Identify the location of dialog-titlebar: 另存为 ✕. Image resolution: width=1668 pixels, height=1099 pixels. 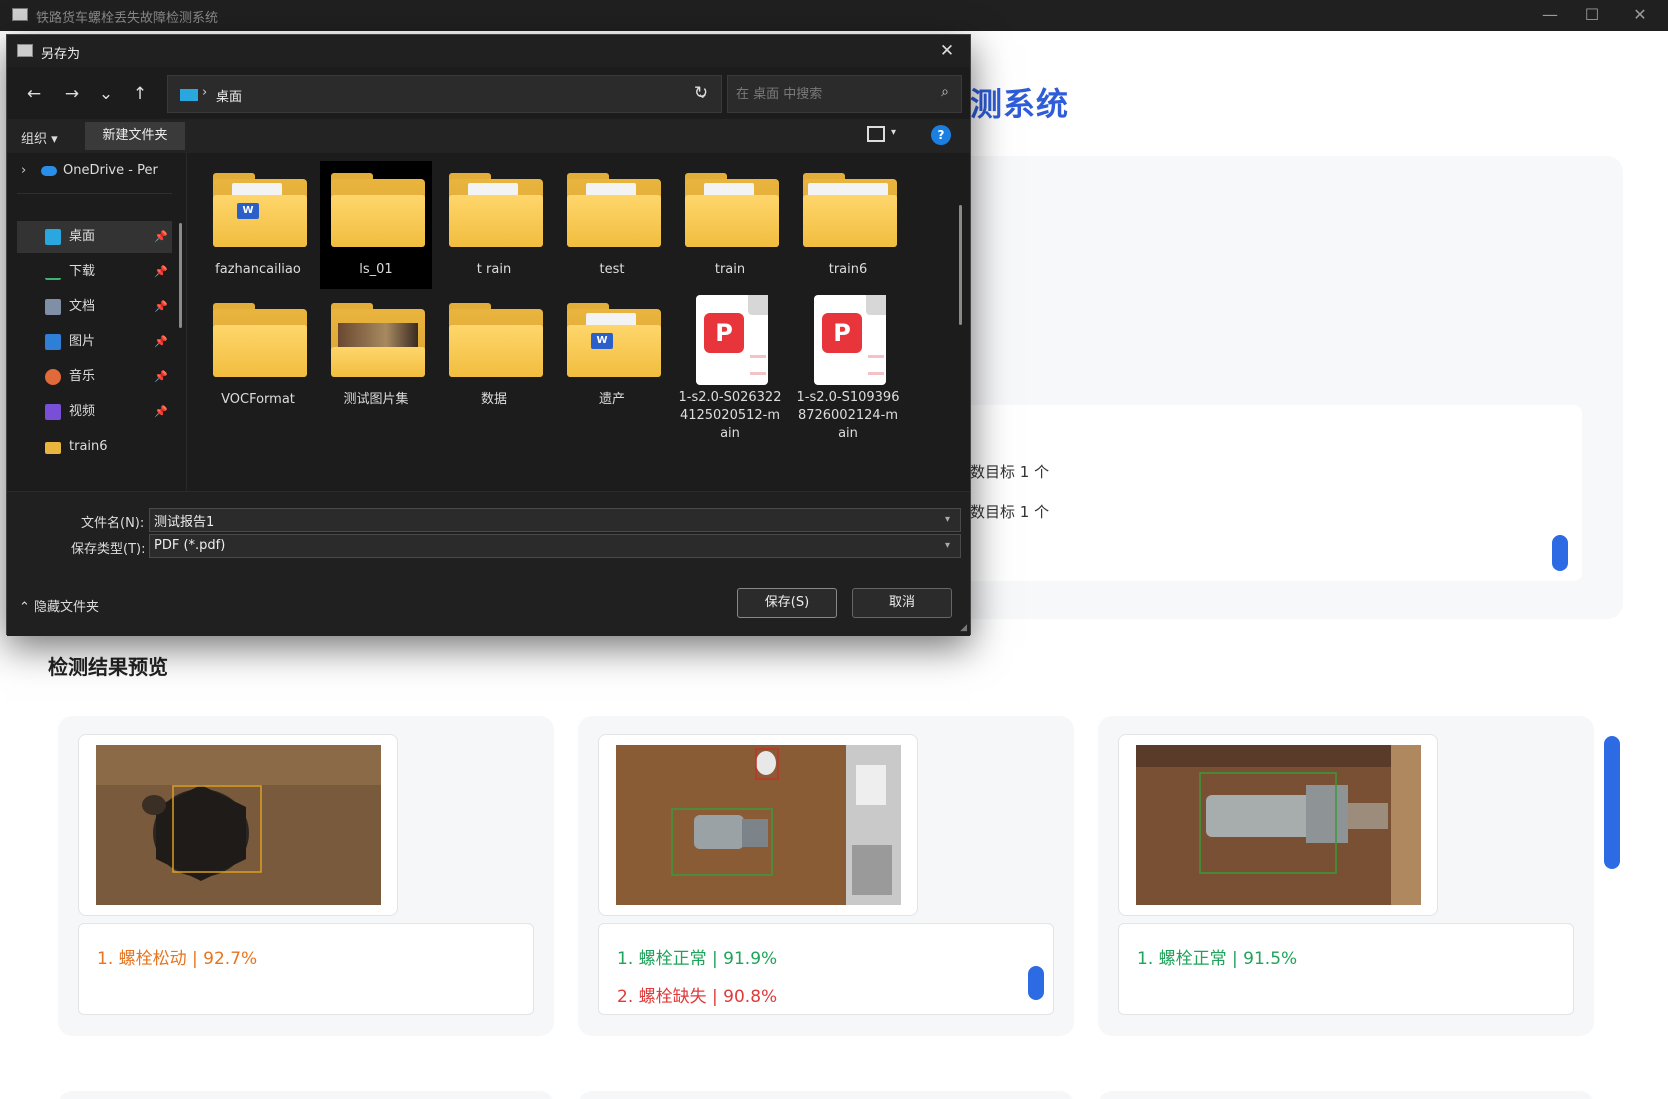
(488, 51).